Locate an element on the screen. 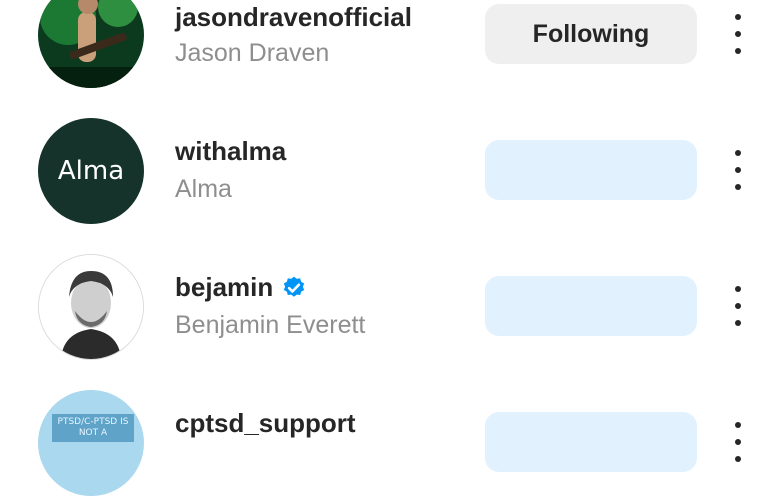  portrait-icon is located at coordinates (91, 307).